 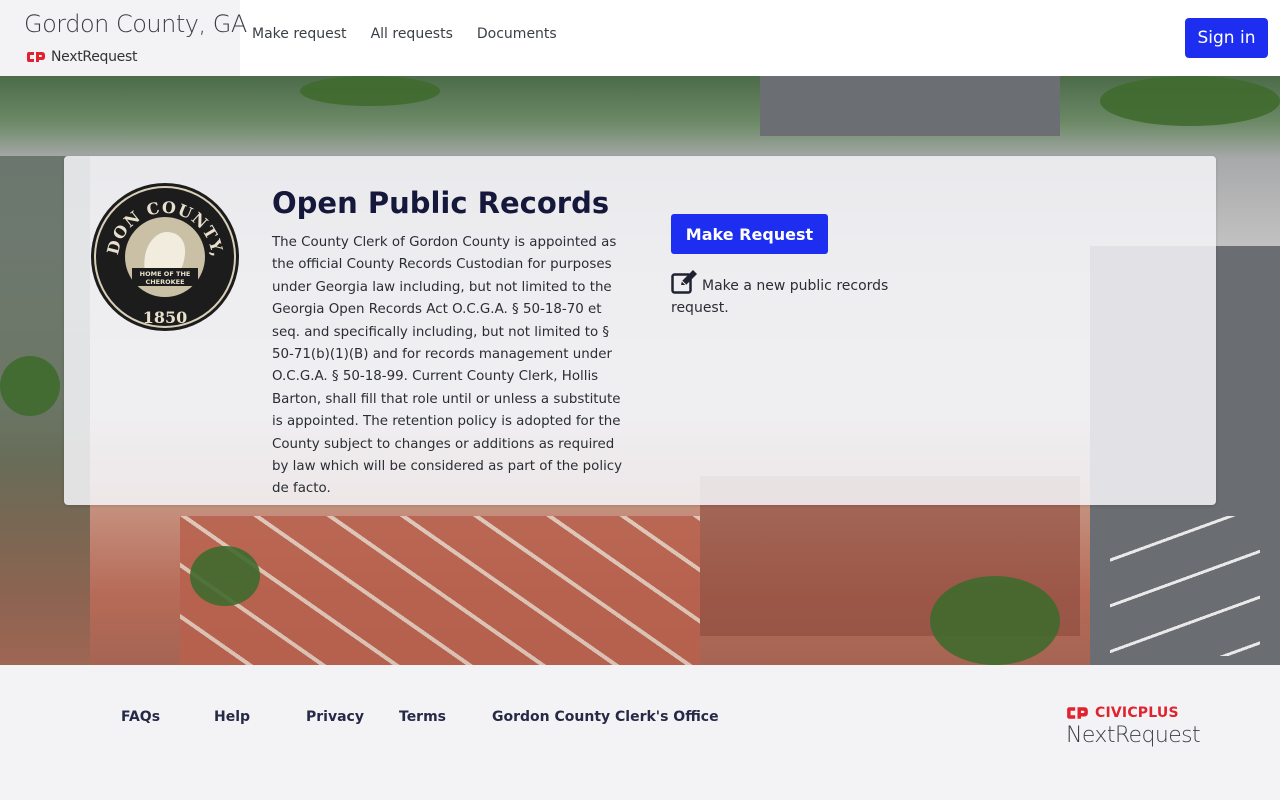 I want to click on footer-link-clerk-office: Gordon County Clerk's Office, so click(x=605, y=717).